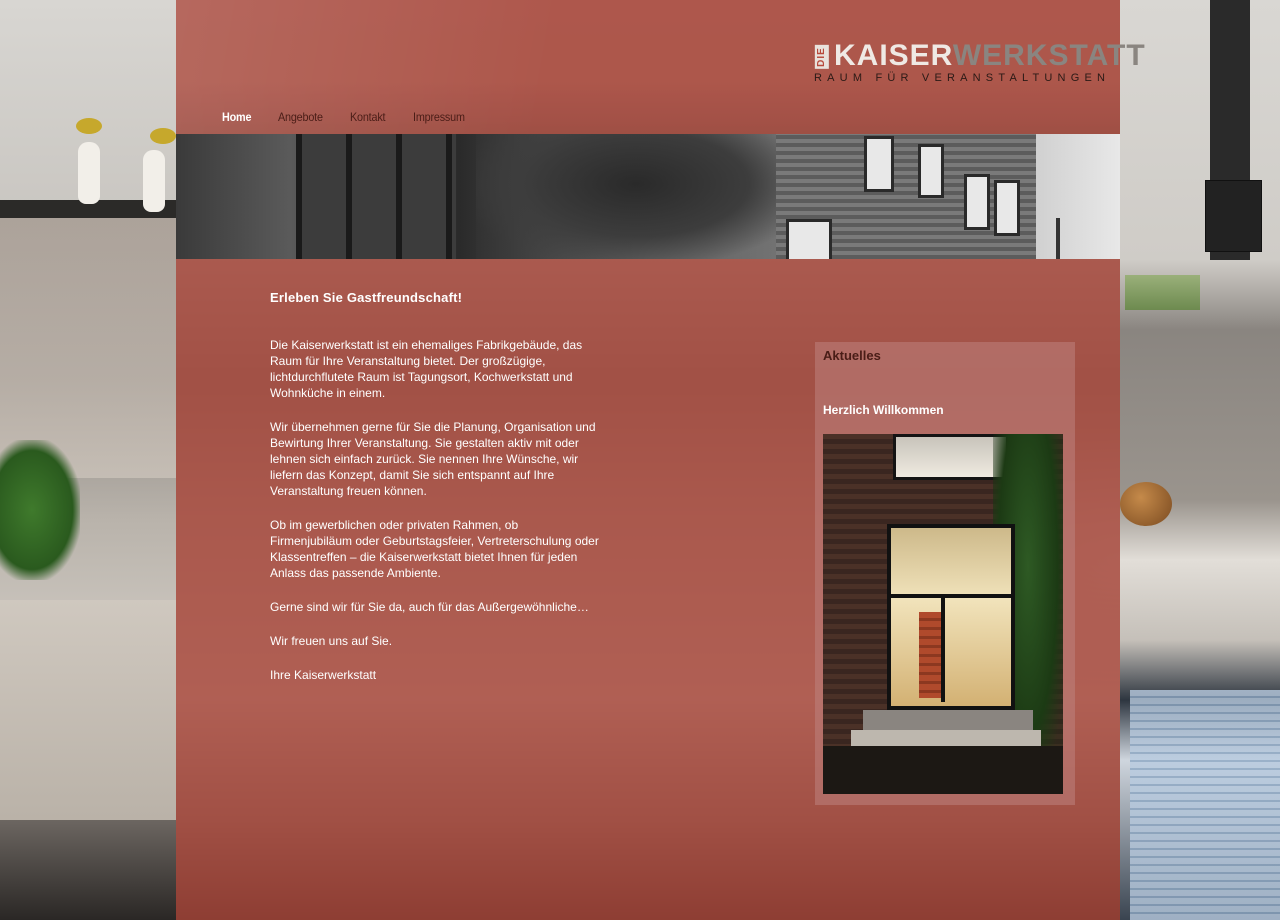  What do you see at coordinates (822, 56) in the screenshot?
I see `logo-prefix: DIE` at bounding box center [822, 56].